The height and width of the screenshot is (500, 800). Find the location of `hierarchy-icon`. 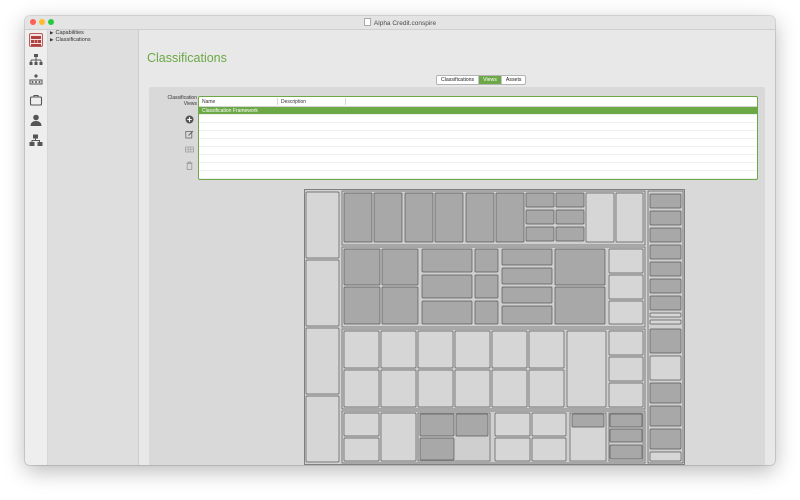

hierarchy-icon is located at coordinates (36, 60).